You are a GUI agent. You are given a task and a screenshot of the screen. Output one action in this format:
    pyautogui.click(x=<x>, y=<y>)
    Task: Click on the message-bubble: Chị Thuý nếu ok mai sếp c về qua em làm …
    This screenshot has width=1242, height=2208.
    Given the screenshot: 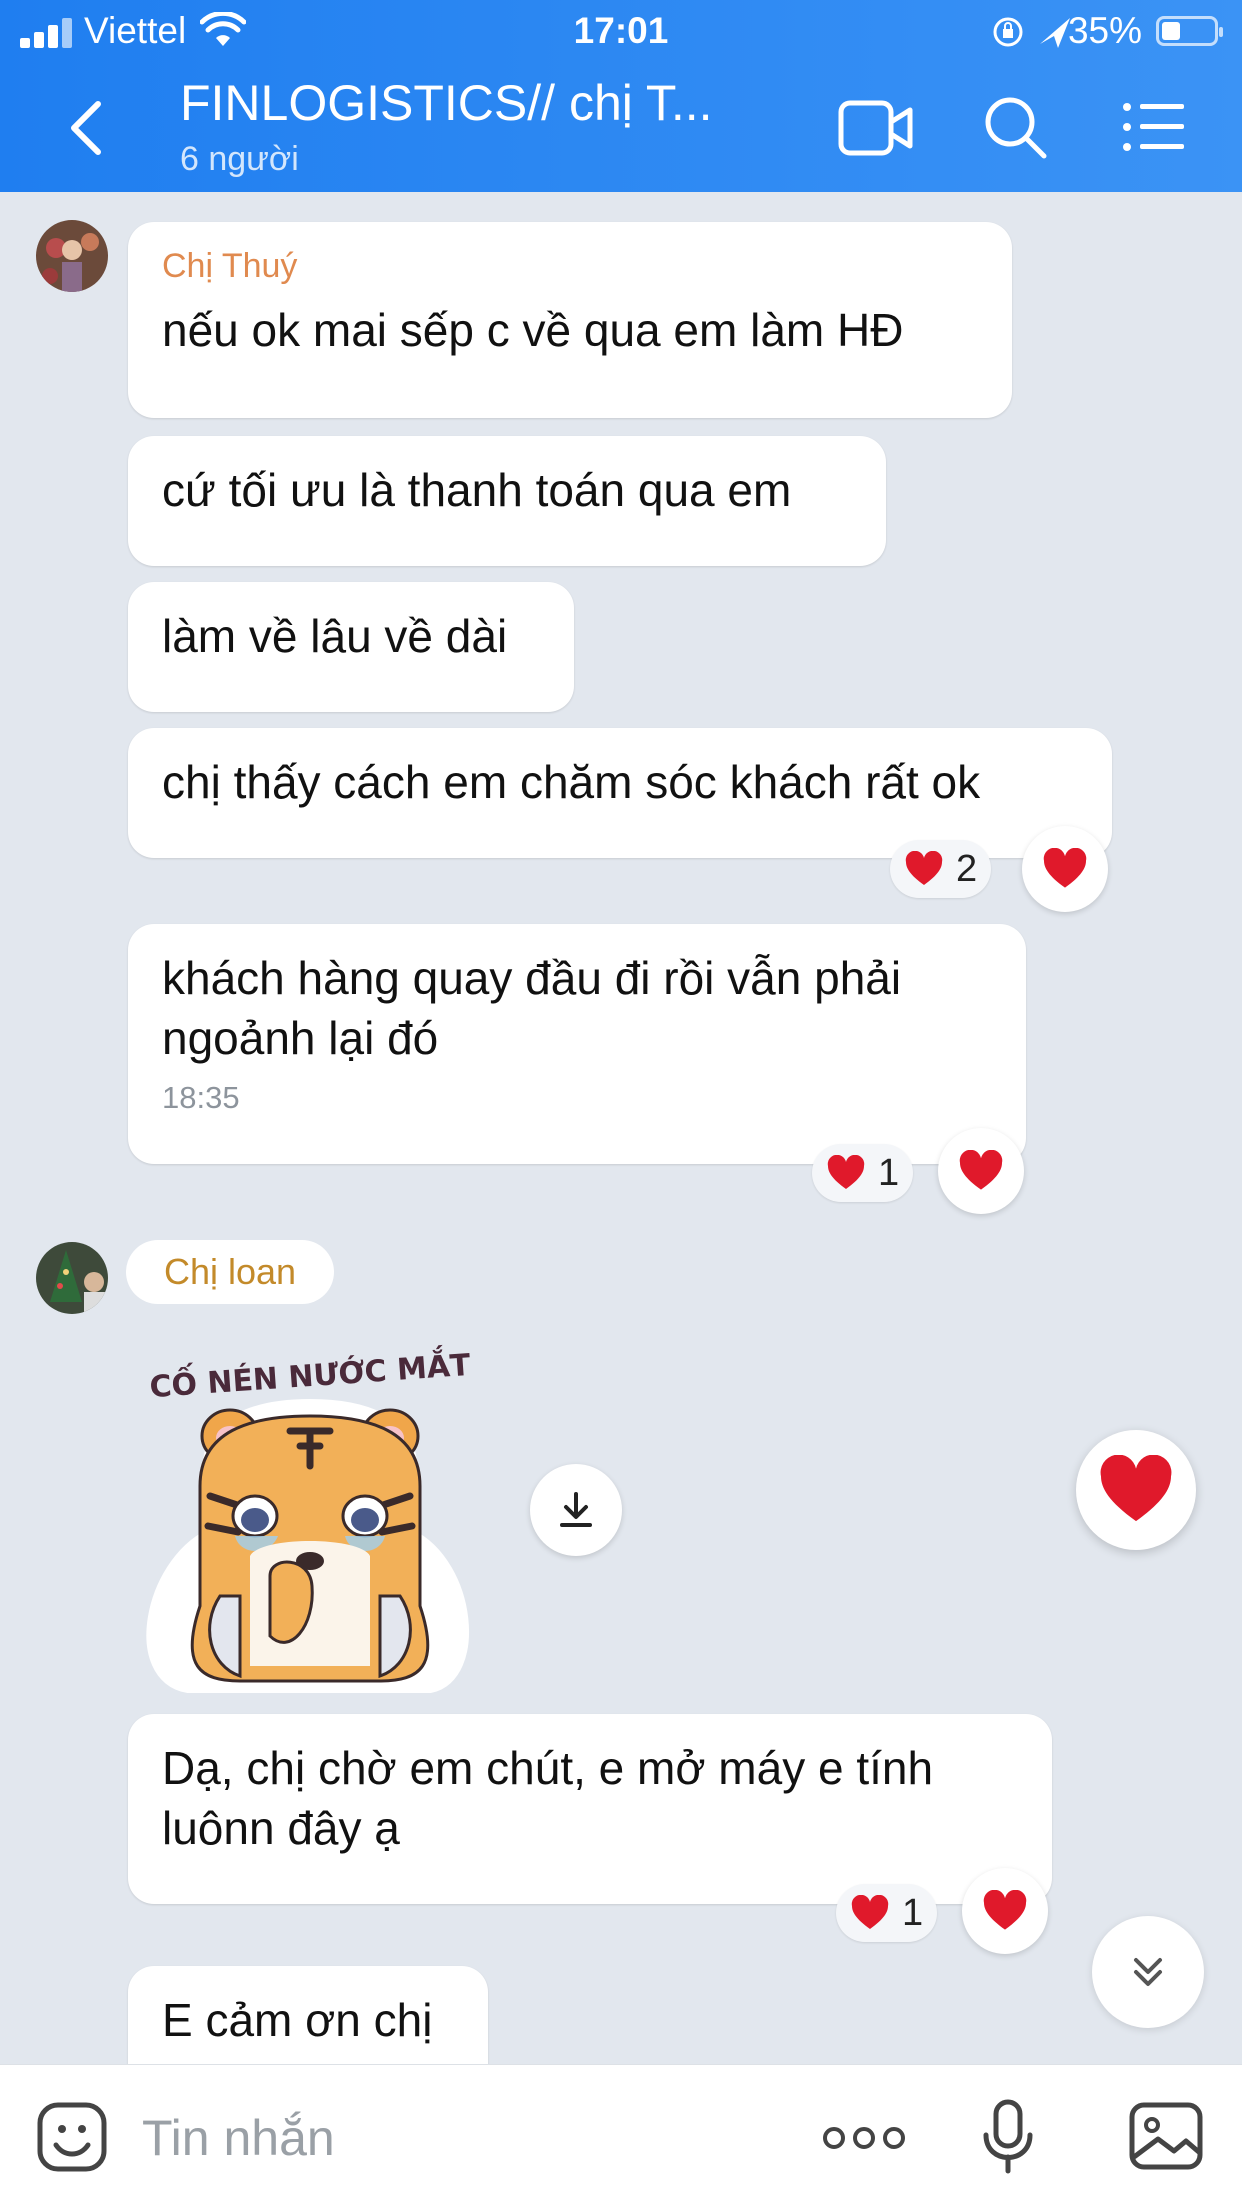 What is the action you would take?
    pyautogui.click(x=570, y=320)
    